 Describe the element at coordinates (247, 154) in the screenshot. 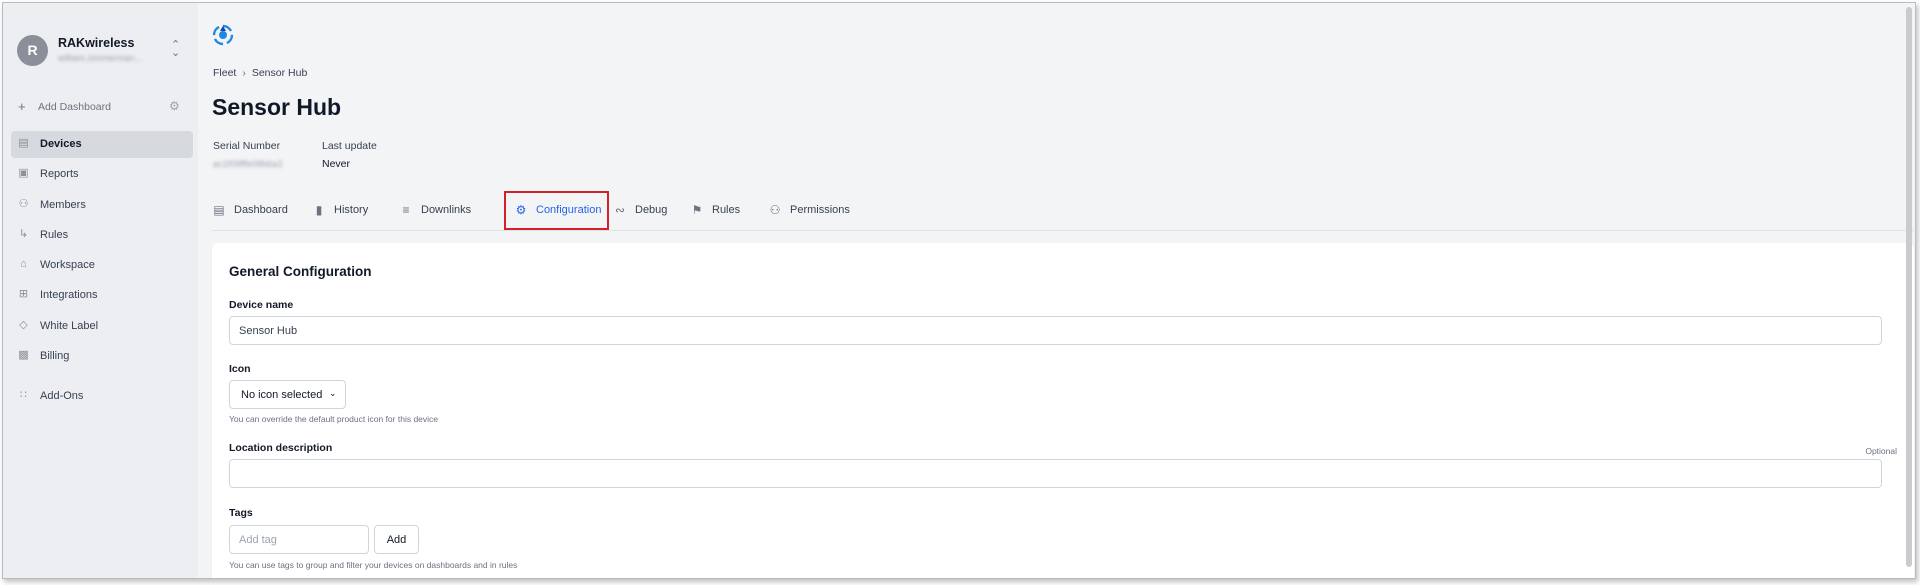

I see `serial-number-block: Serial Number ac1f09fffe08b6a3` at that location.